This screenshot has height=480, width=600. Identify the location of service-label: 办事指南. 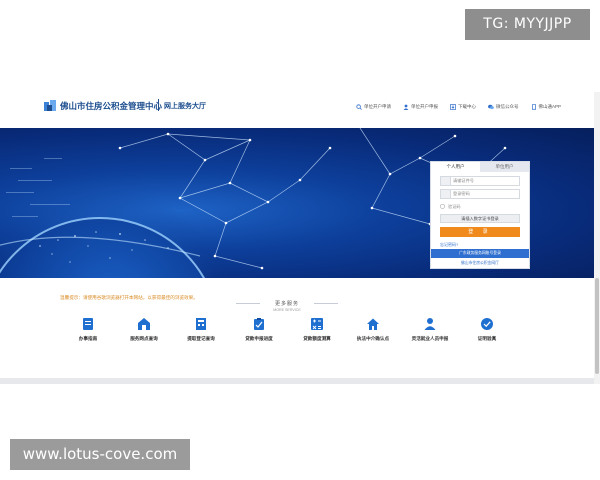
(88, 338).